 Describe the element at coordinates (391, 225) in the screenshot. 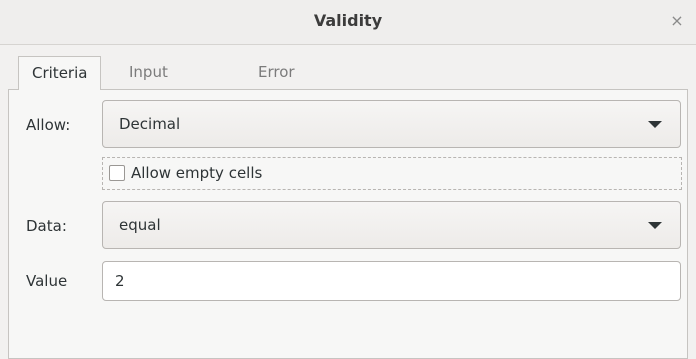

I see `data-dropdown: equal` at that location.